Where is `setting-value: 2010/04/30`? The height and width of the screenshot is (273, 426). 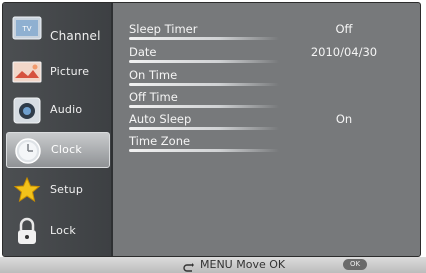 setting-value: 2010/04/30 is located at coordinates (344, 52).